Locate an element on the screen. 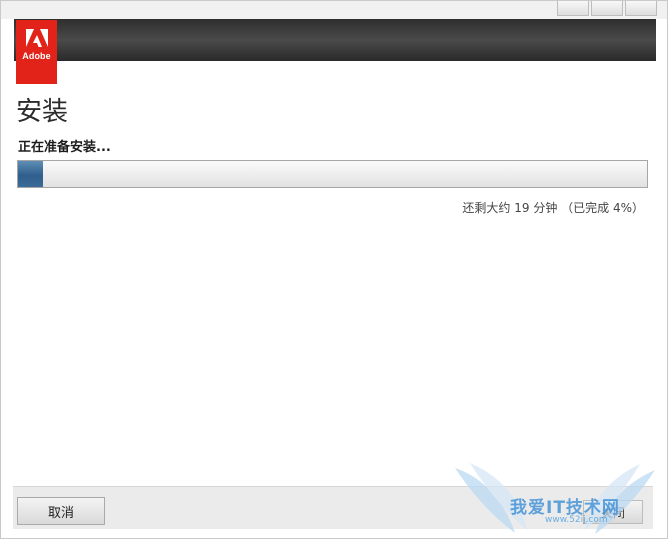 The image size is (668, 539). close-window-button is located at coordinates (641, 8).